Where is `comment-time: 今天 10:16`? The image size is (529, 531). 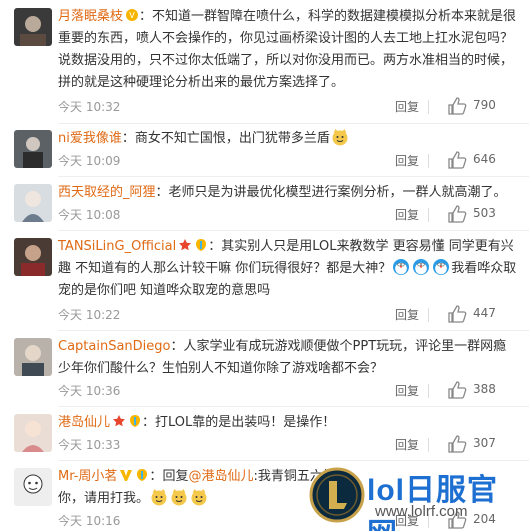
comment-time: 今天 10:16 is located at coordinates (89, 521).